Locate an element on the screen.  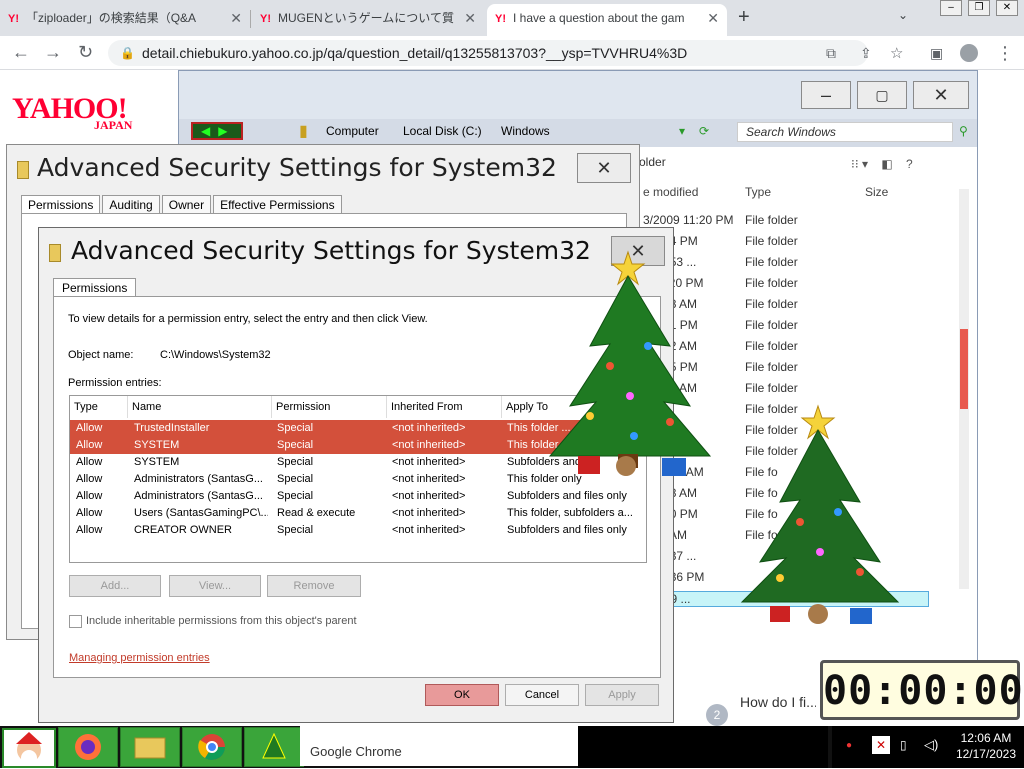
breadcrumb-computer: Computer is located at coordinates (352, 131).